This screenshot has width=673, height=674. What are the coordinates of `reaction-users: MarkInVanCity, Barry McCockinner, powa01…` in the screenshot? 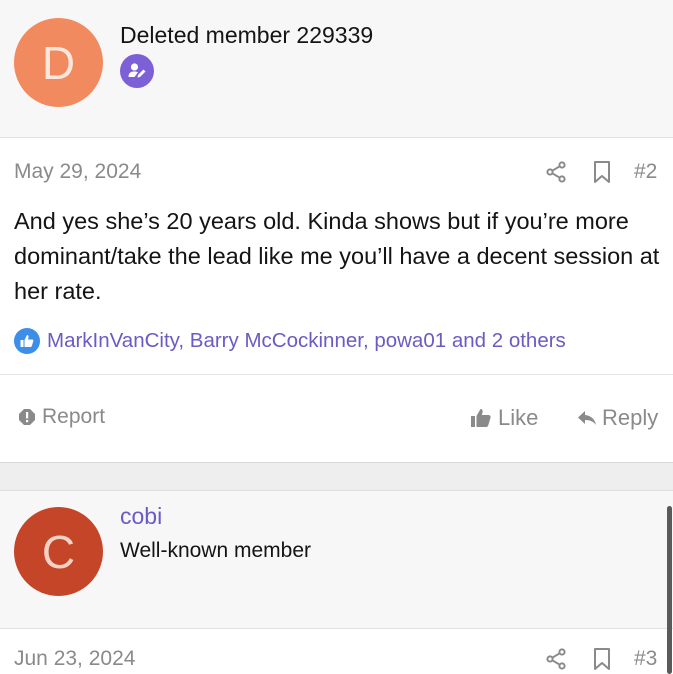 It's located at (306, 341).